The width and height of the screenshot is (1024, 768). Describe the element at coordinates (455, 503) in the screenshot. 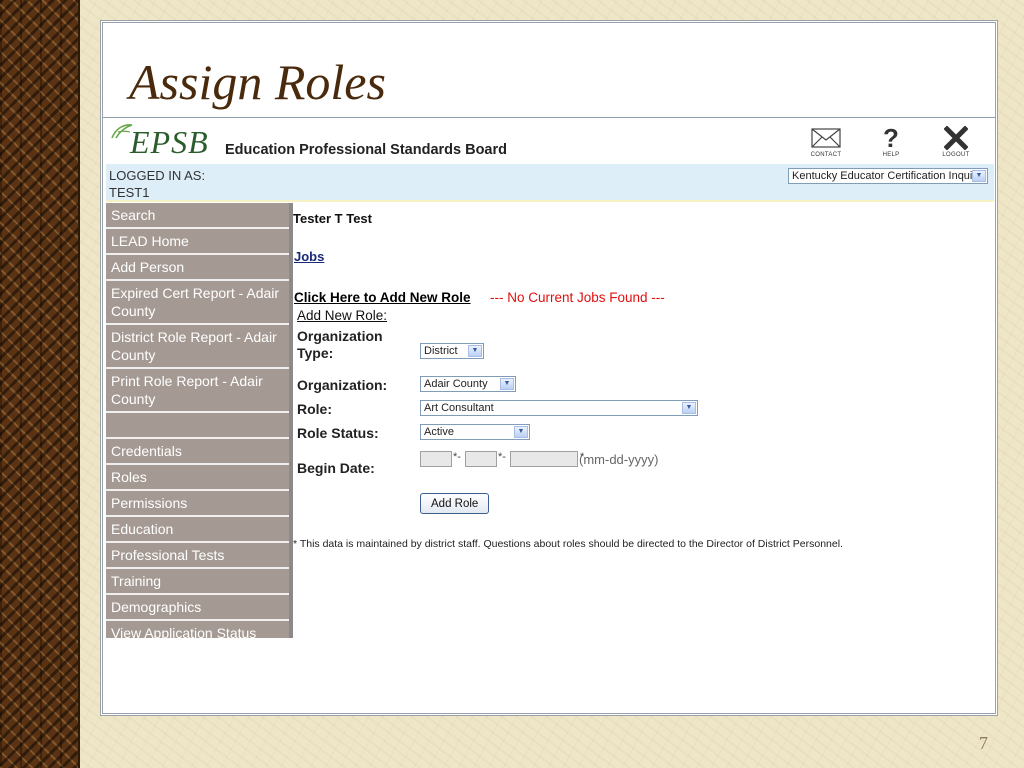

I see `add-role-button: Add Role` at that location.